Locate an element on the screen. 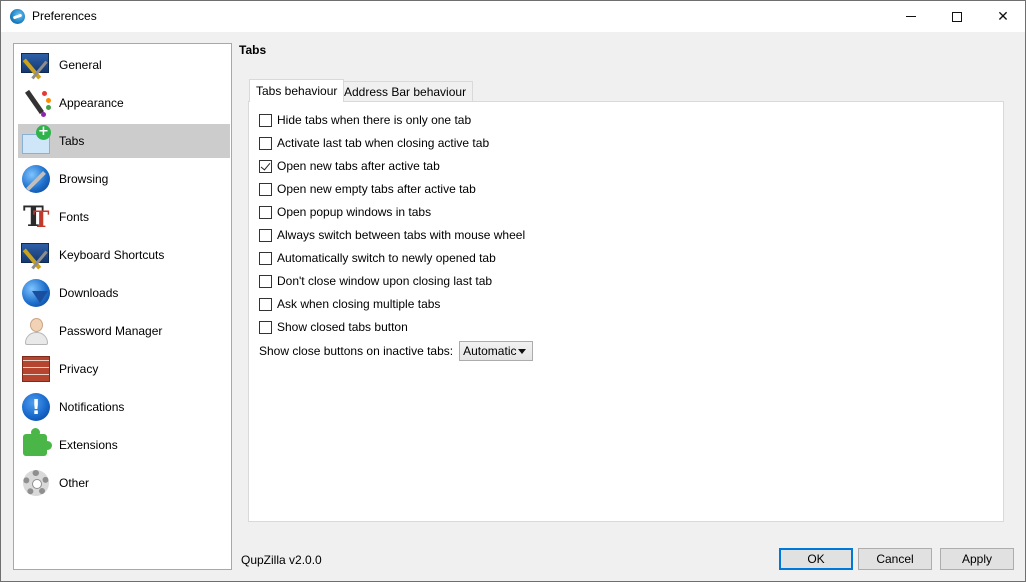  option-hide-tabs-single: Hide tabs when there is only one tab is located at coordinates (365, 120).